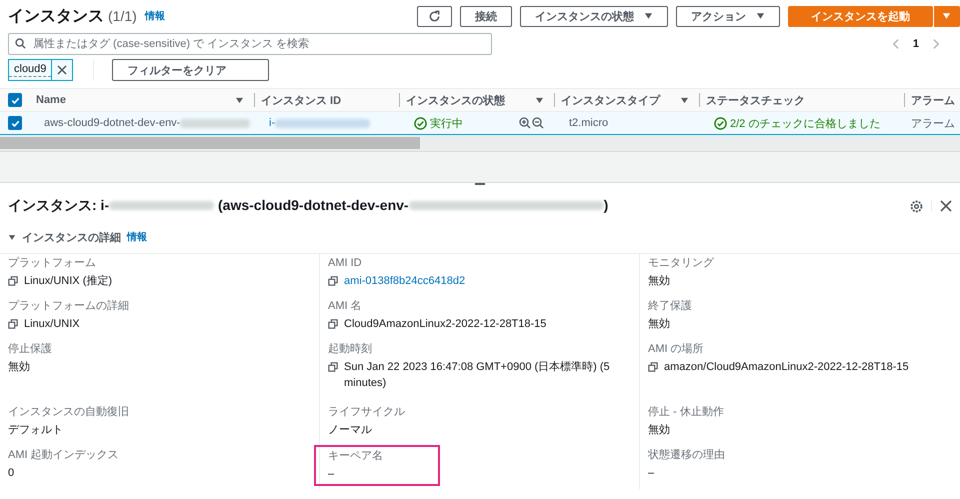 The width and height of the screenshot is (960, 499). What do you see at coordinates (345, 263) in the screenshot?
I see `field-label: AMI ID` at bounding box center [345, 263].